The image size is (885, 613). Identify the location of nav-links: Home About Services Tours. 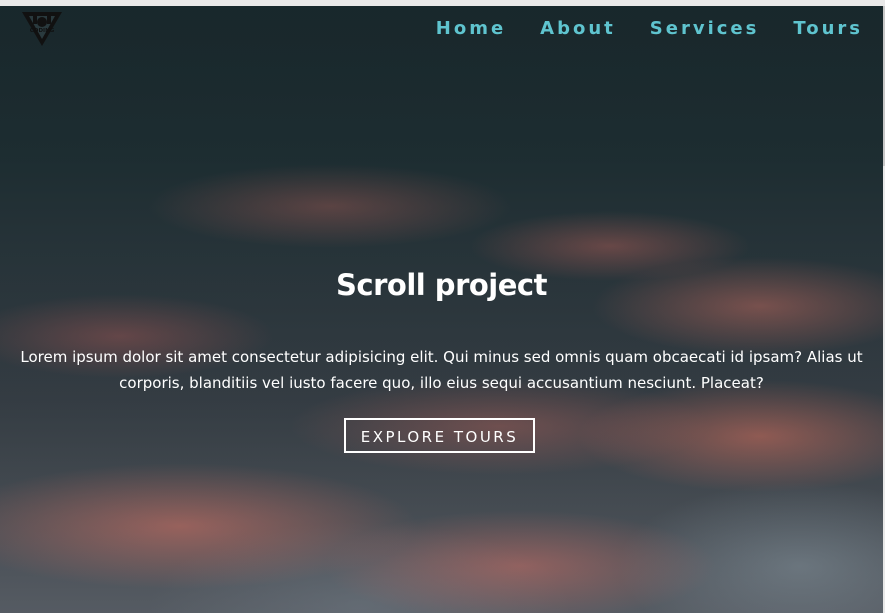
(632, 29).